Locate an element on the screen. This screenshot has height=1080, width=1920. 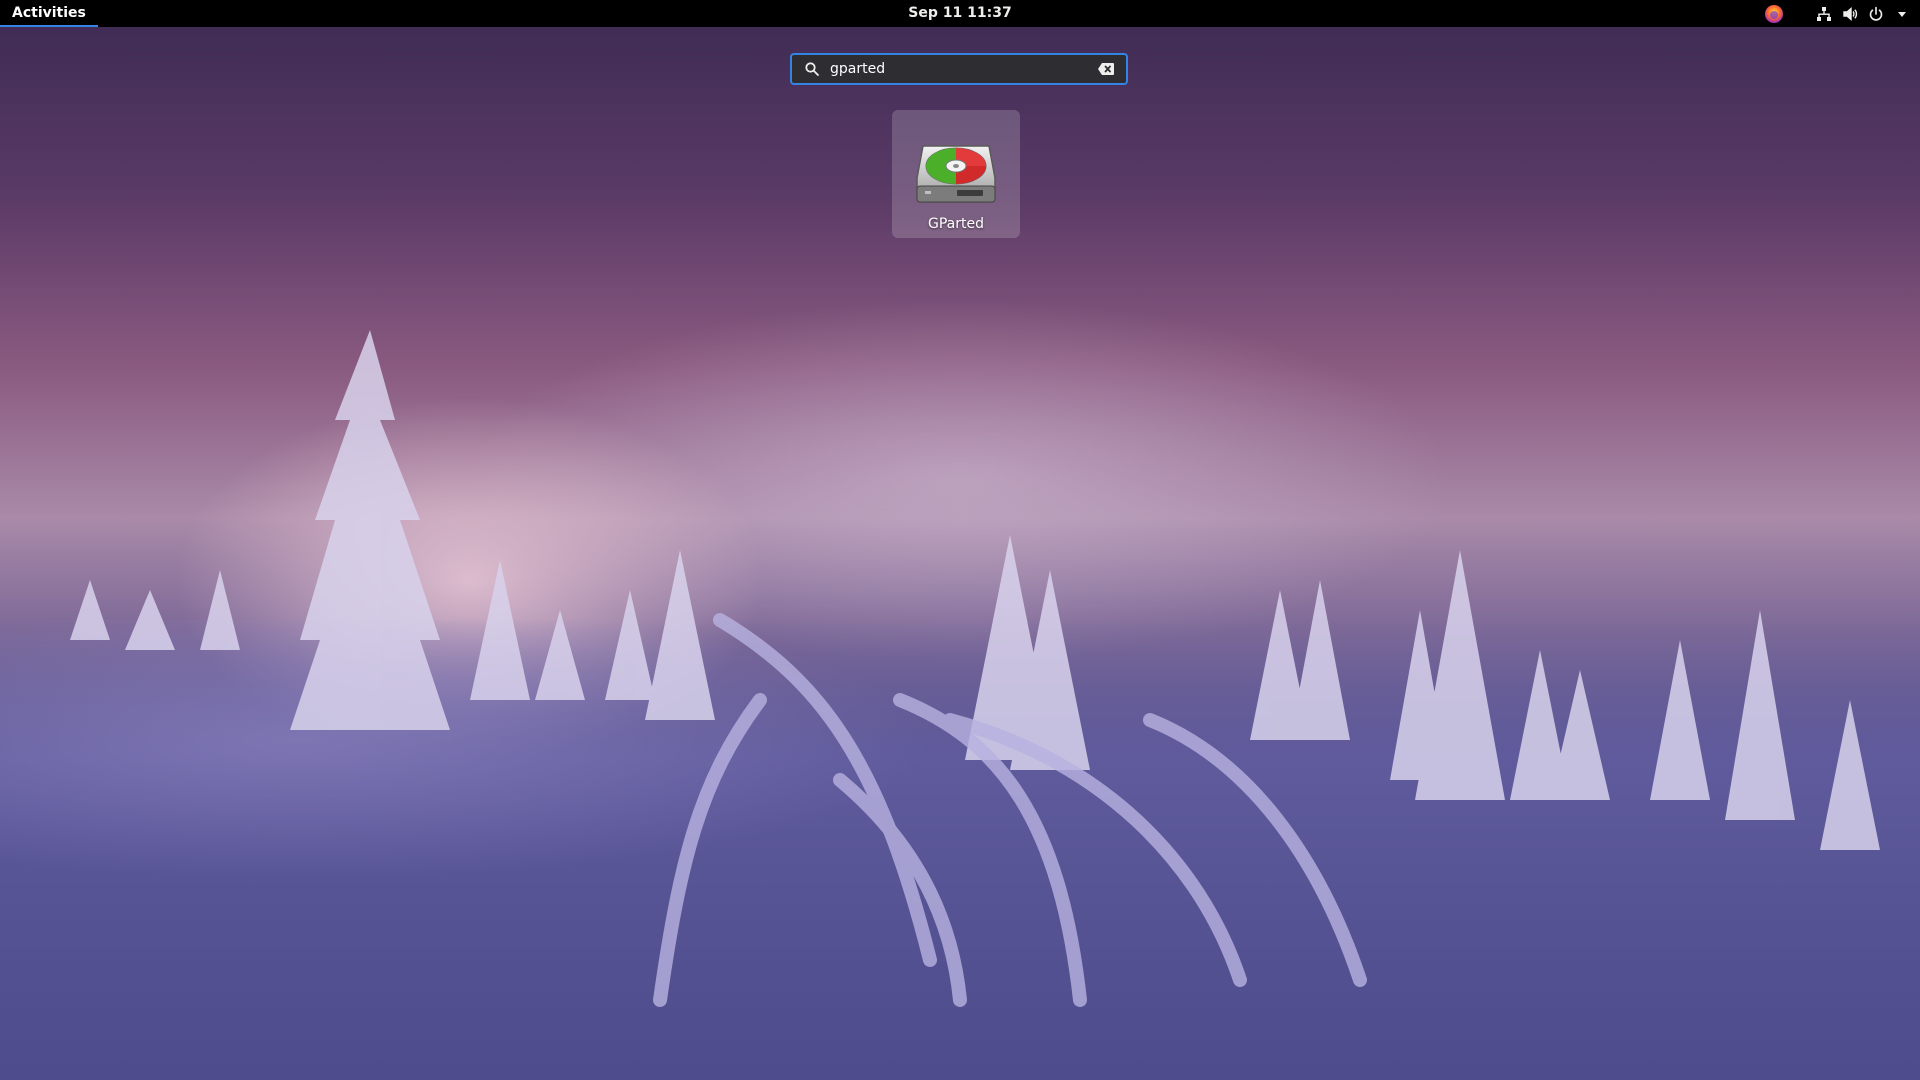
clear-icon is located at coordinates (1106, 69).